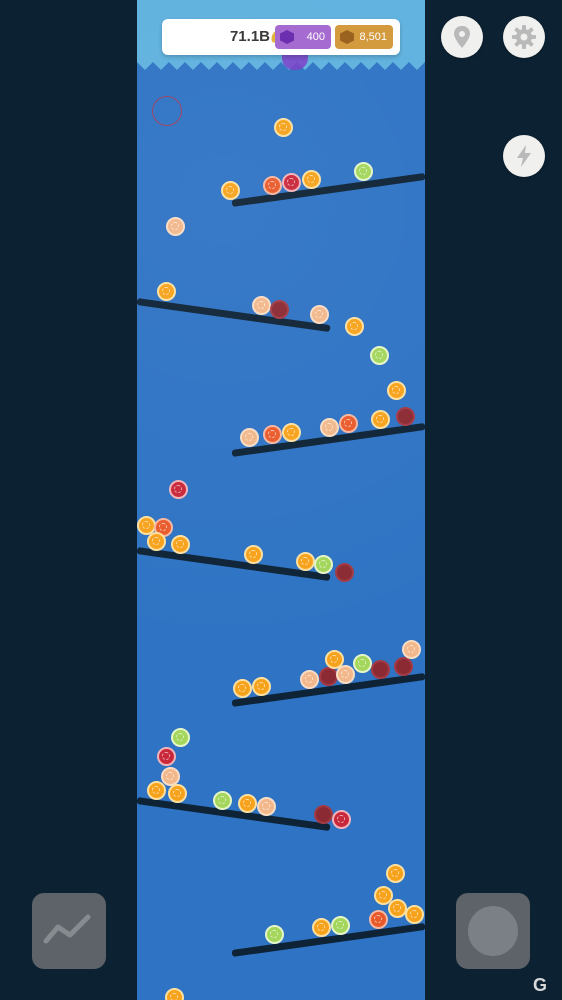 Image resolution: width=562 pixels, height=1000 pixels. I want to click on money-value: 71.1B, so click(249, 36).